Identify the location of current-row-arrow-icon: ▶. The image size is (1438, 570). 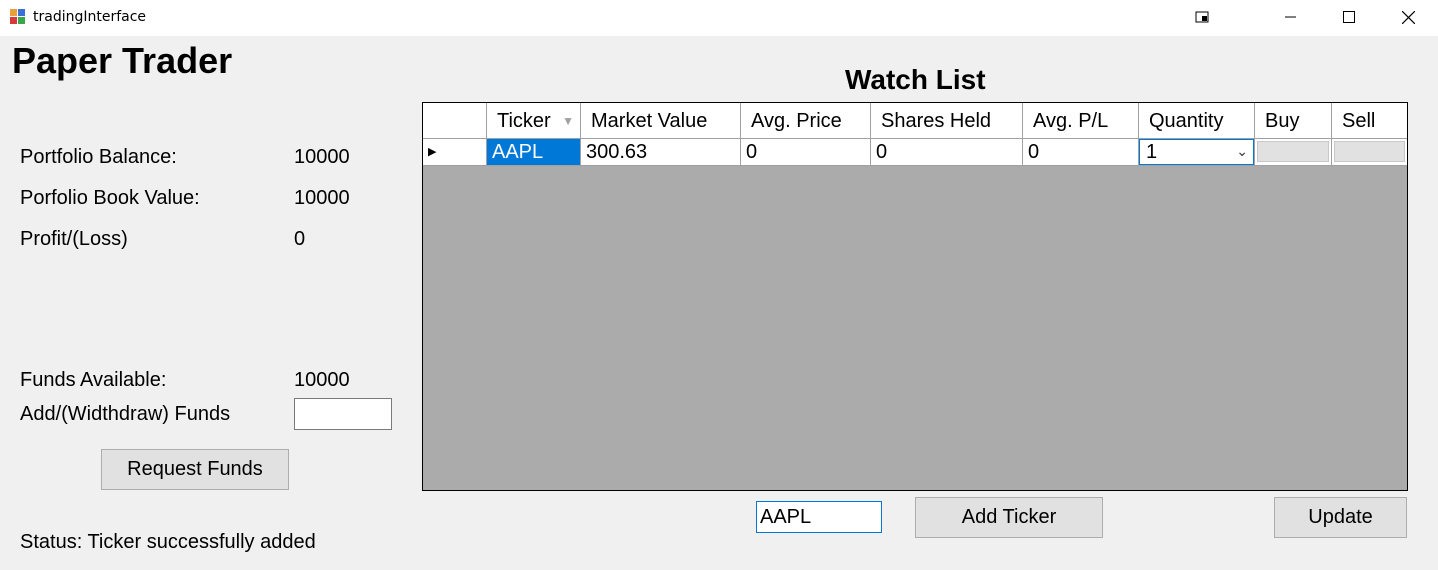
(455, 152).